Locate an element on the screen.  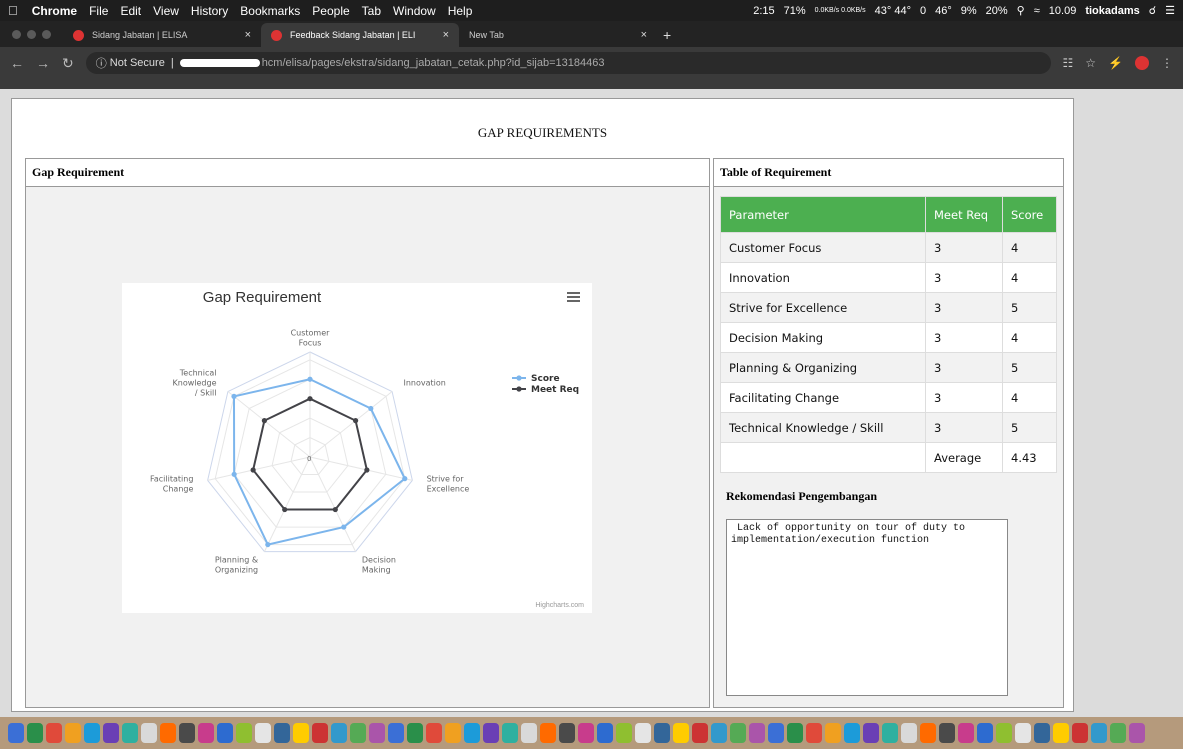
tab-new-tab: New Tab × is located at coordinates (558, 35).